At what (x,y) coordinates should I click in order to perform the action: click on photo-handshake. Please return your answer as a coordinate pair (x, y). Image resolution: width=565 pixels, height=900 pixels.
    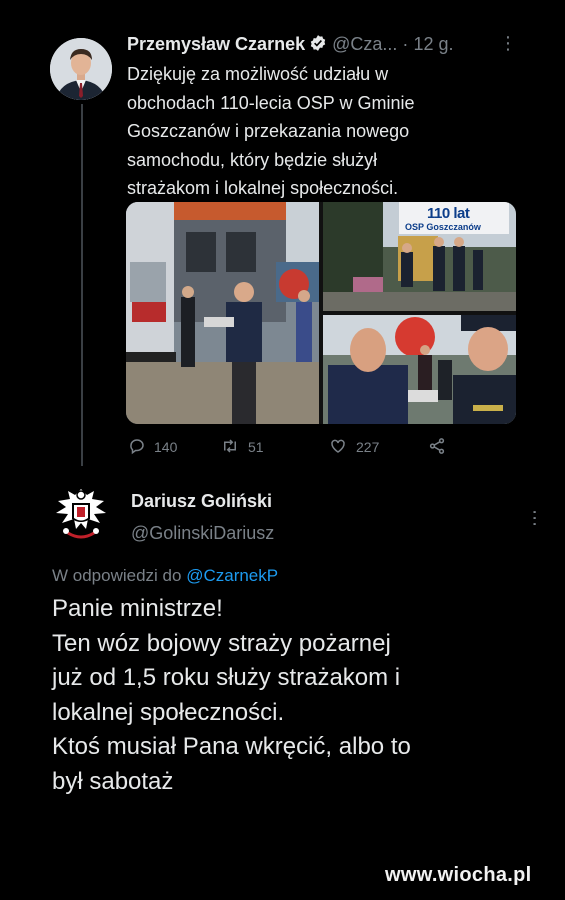
    Looking at the image, I should click on (419, 369).